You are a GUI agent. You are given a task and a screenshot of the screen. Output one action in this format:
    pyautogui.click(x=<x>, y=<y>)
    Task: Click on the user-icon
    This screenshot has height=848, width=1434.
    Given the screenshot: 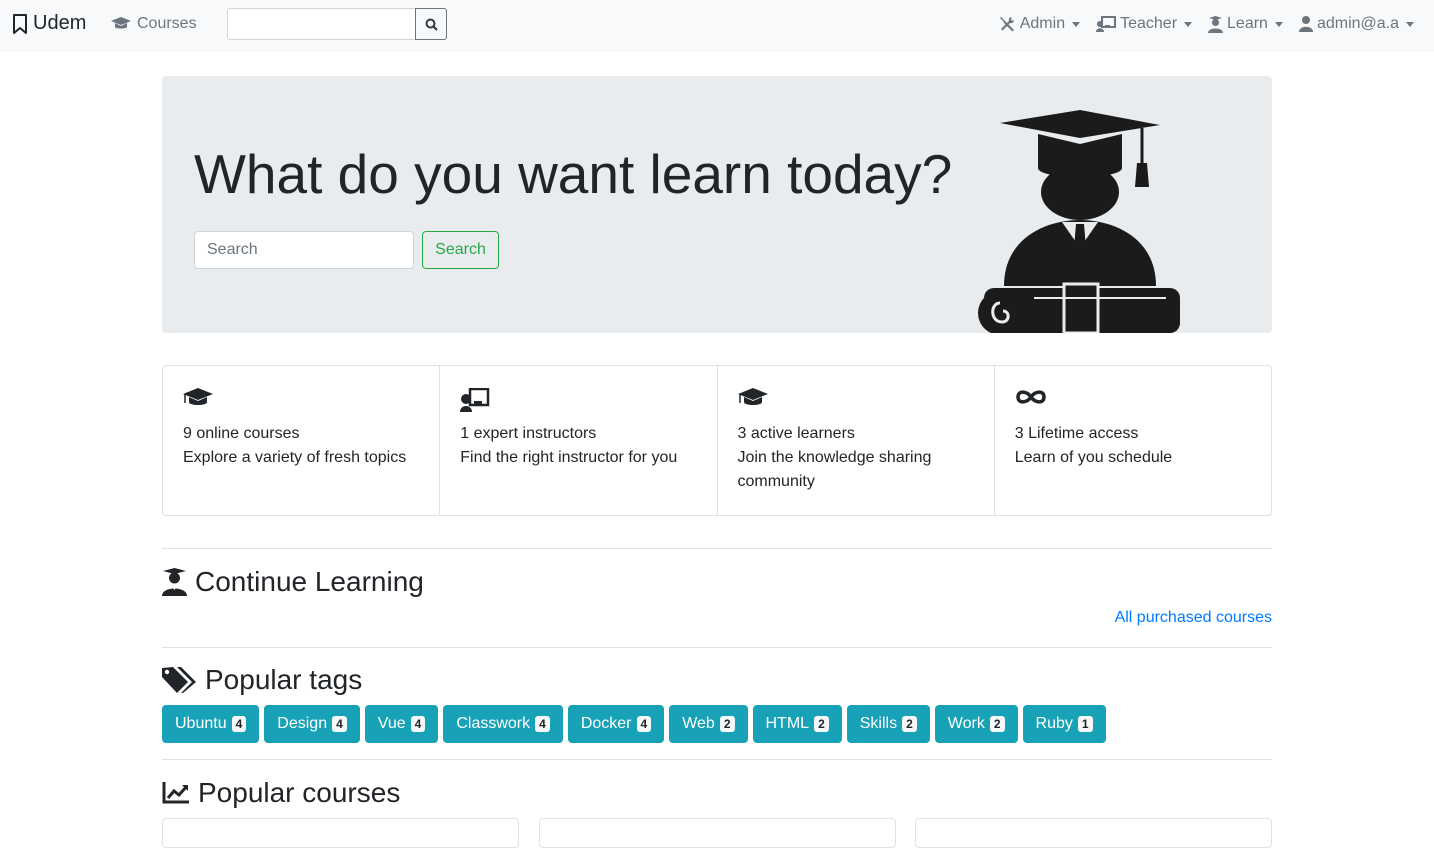 What is the action you would take?
    pyautogui.click(x=1305, y=24)
    